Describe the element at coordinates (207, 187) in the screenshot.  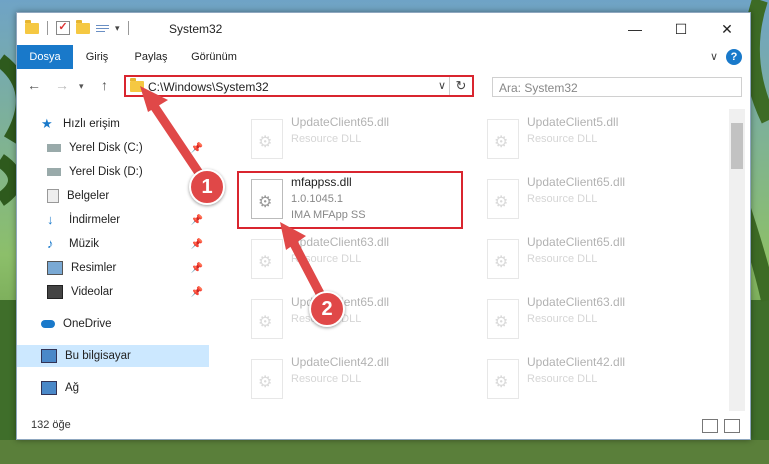
I see `callout-badge-1: 1` at that location.